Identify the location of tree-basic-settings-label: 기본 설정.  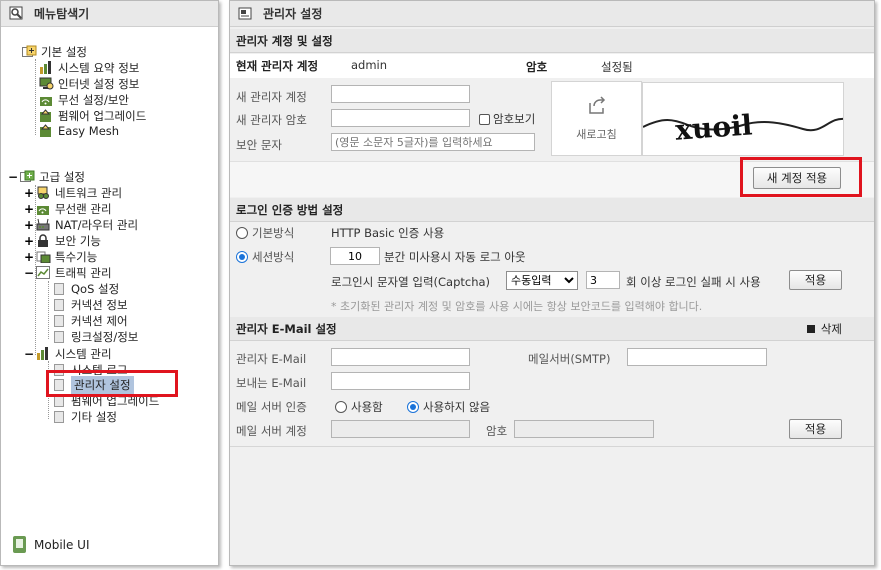
(64, 51).